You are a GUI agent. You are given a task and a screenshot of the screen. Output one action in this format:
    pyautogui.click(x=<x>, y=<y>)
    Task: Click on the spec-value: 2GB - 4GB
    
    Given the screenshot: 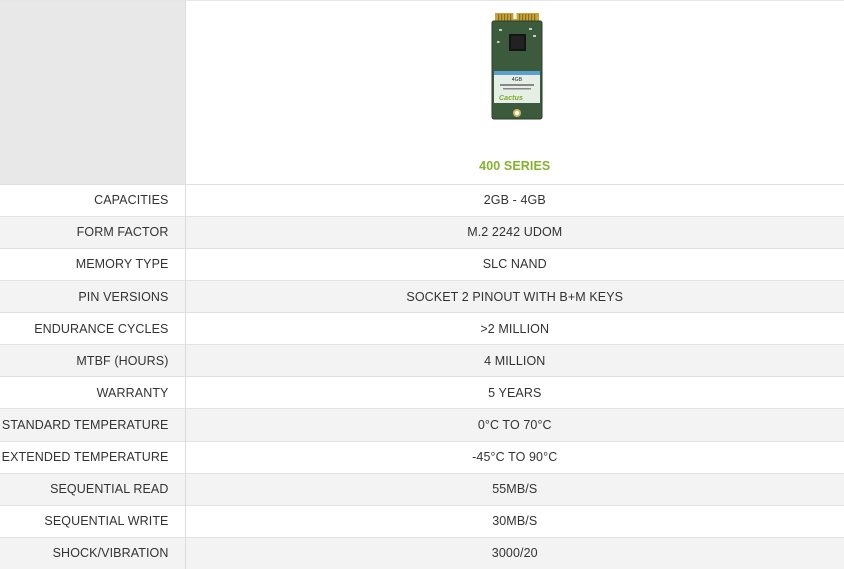 What is the action you would take?
    pyautogui.click(x=514, y=200)
    